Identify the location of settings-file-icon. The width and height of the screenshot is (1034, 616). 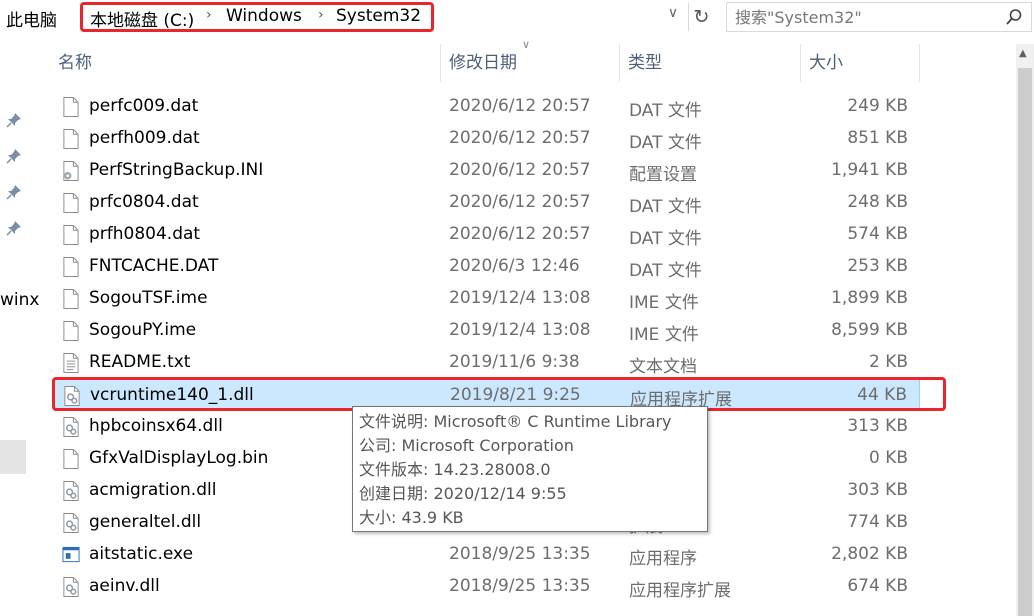
(71, 171).